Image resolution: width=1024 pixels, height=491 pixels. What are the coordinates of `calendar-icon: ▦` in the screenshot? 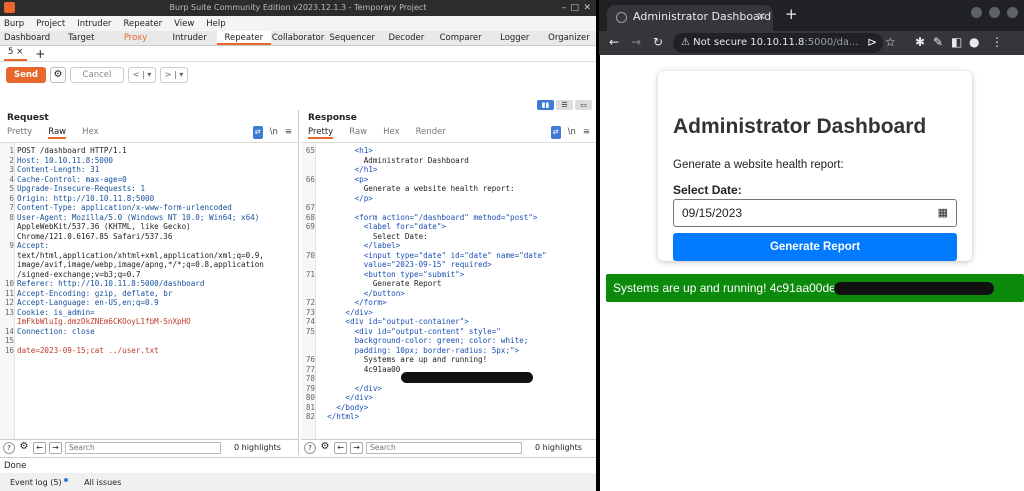 It's located at (943, 213).